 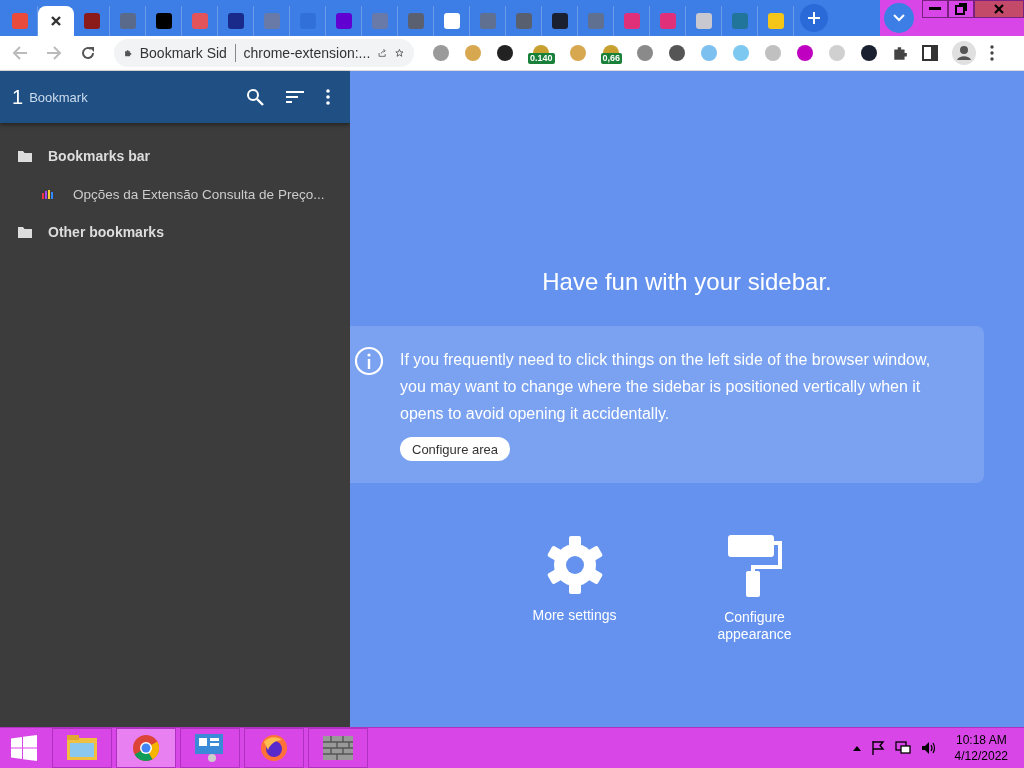 What do you see at coordinates (900, 53) in the screenshot?
I see `puzzle-icon` at bounding box center [900, 53].